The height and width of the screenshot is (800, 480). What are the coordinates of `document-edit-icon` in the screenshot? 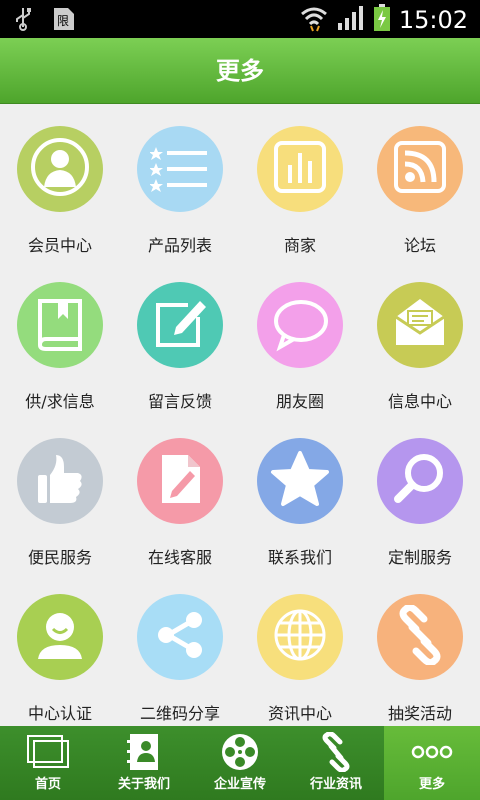 It's located at (180, 481).